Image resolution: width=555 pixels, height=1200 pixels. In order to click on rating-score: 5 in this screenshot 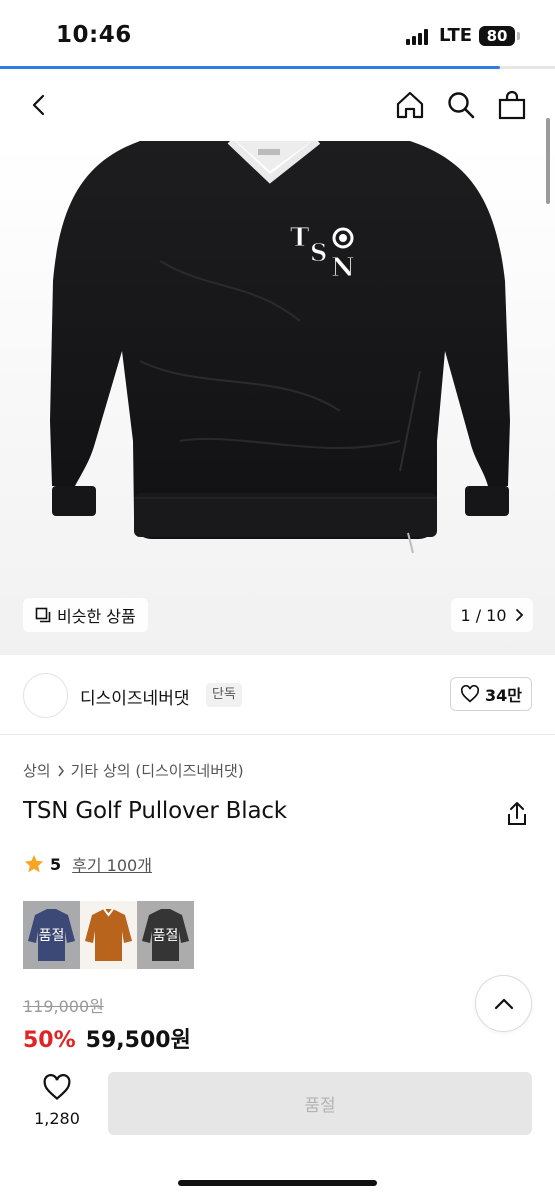, I will do `click(56, 864)`.